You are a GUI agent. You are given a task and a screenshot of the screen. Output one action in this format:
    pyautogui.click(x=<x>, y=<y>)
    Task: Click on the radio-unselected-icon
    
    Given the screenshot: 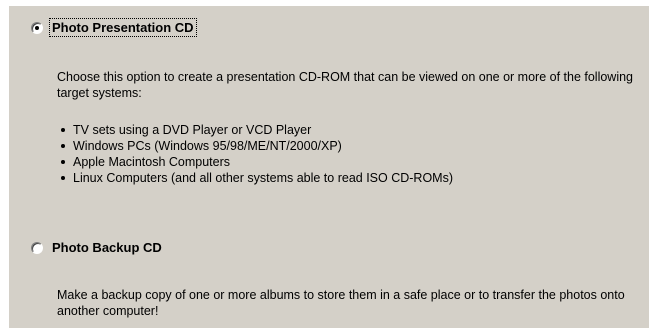 What is the action you would take?
    pyautogui.click(x=37, y=247)
    